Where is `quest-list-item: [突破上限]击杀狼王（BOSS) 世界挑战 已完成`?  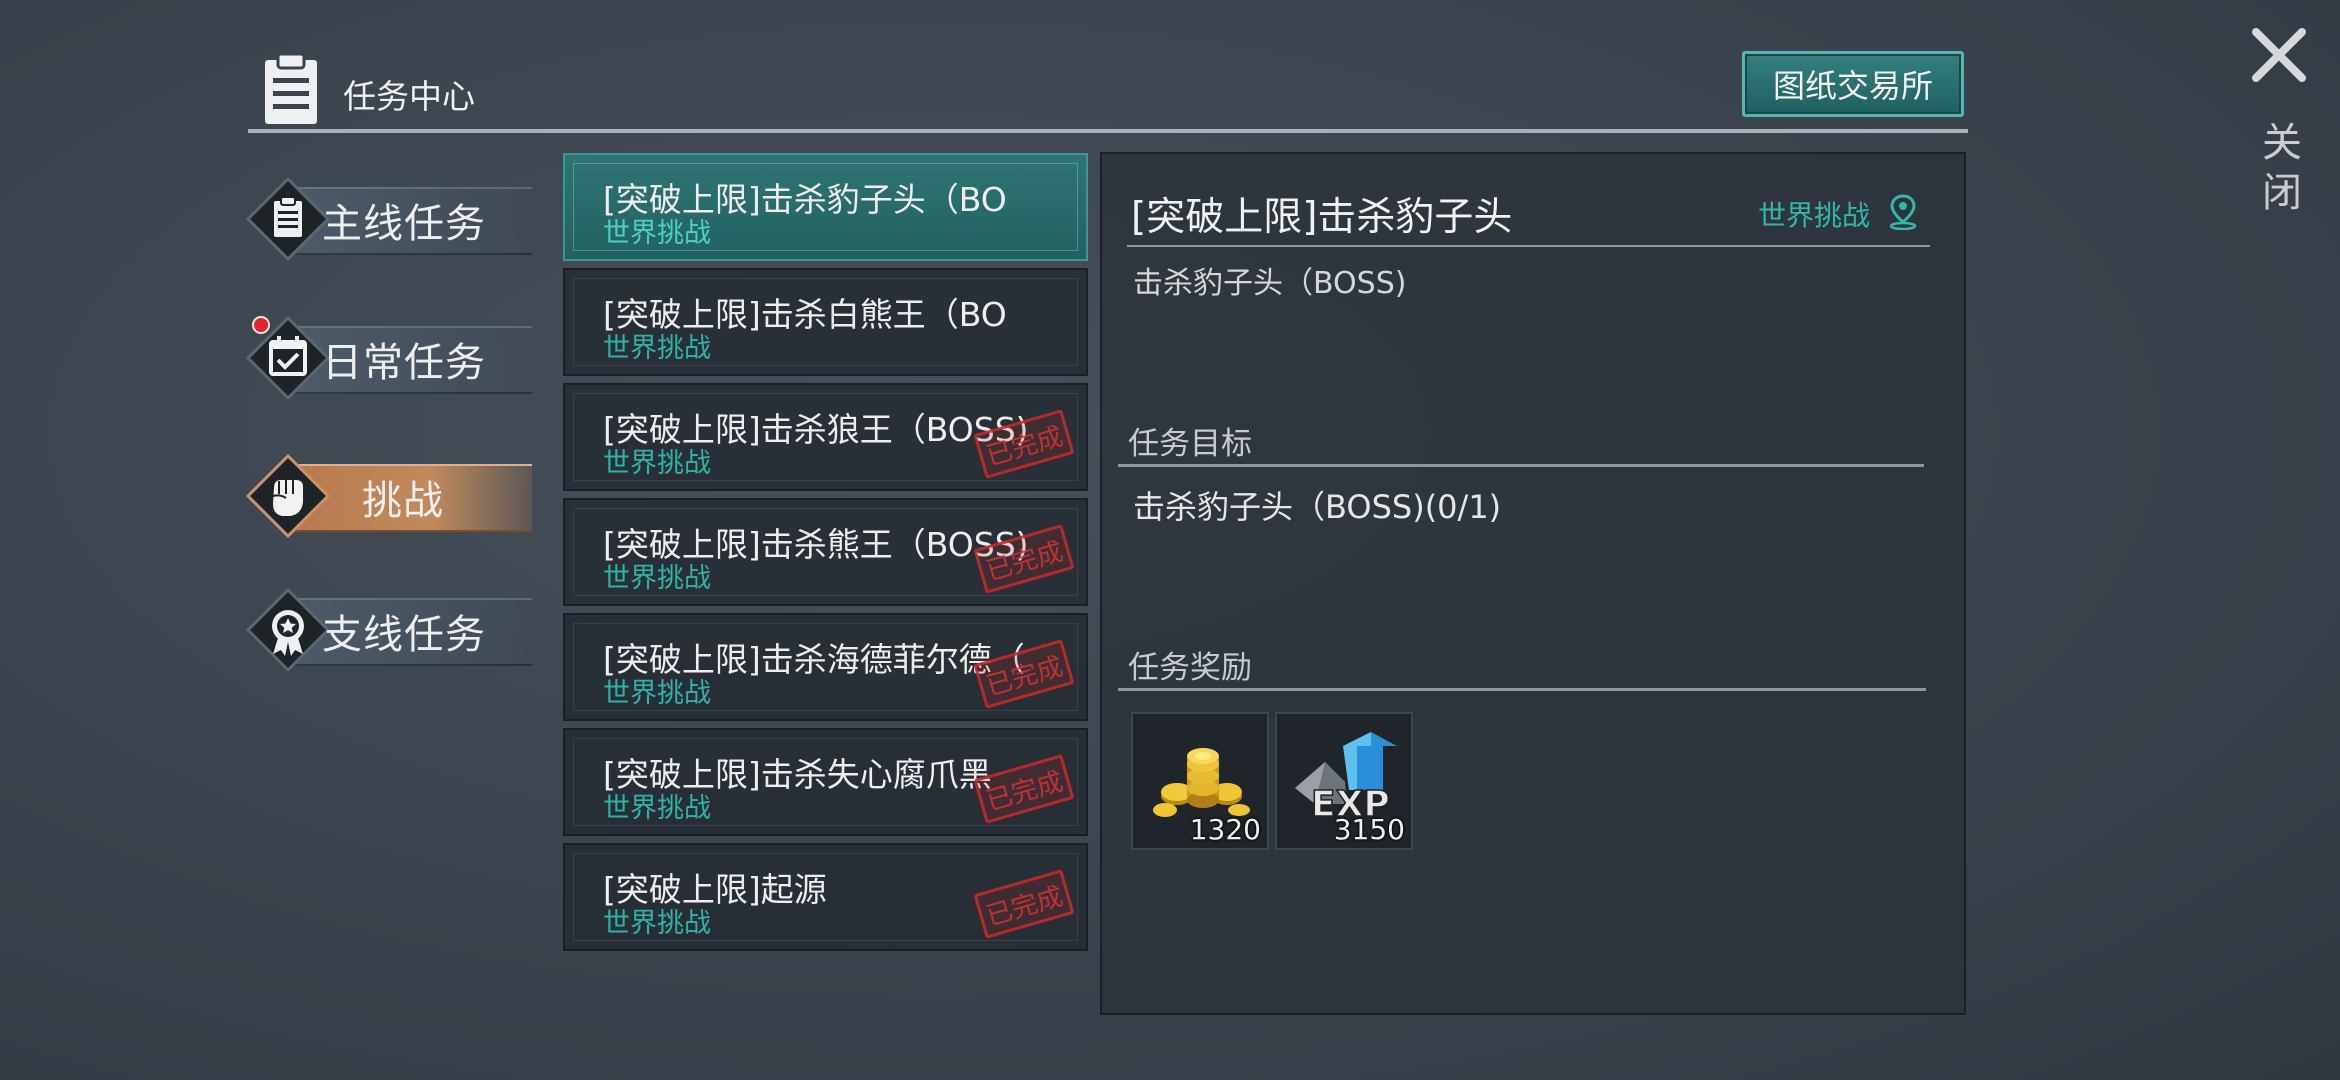
quest-list-item: [突破上限]击杀狼王（BOSS) 世界挑战 已完成 is located at coordinates (825, 437).